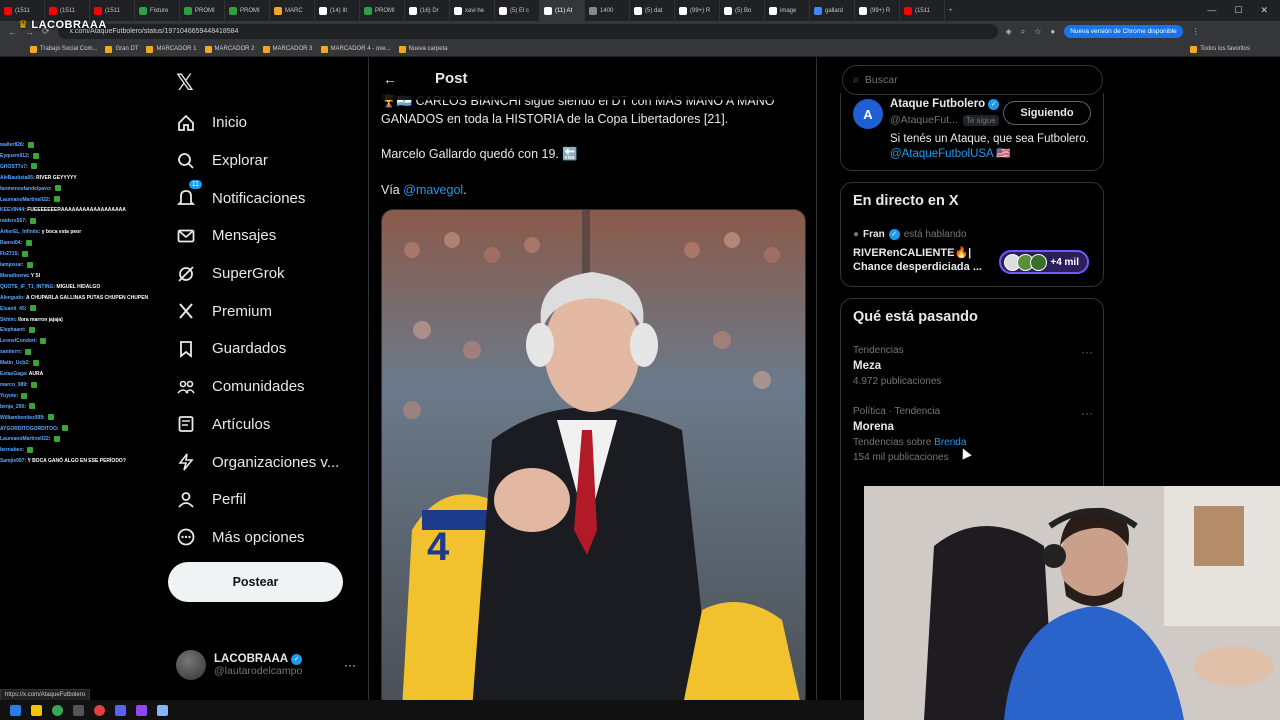 The width and height of the screenshot is (1280, 720). Describe the element at coordinates (1037, 31) in the screenshot. I see `star-icon: ☆` at that location.